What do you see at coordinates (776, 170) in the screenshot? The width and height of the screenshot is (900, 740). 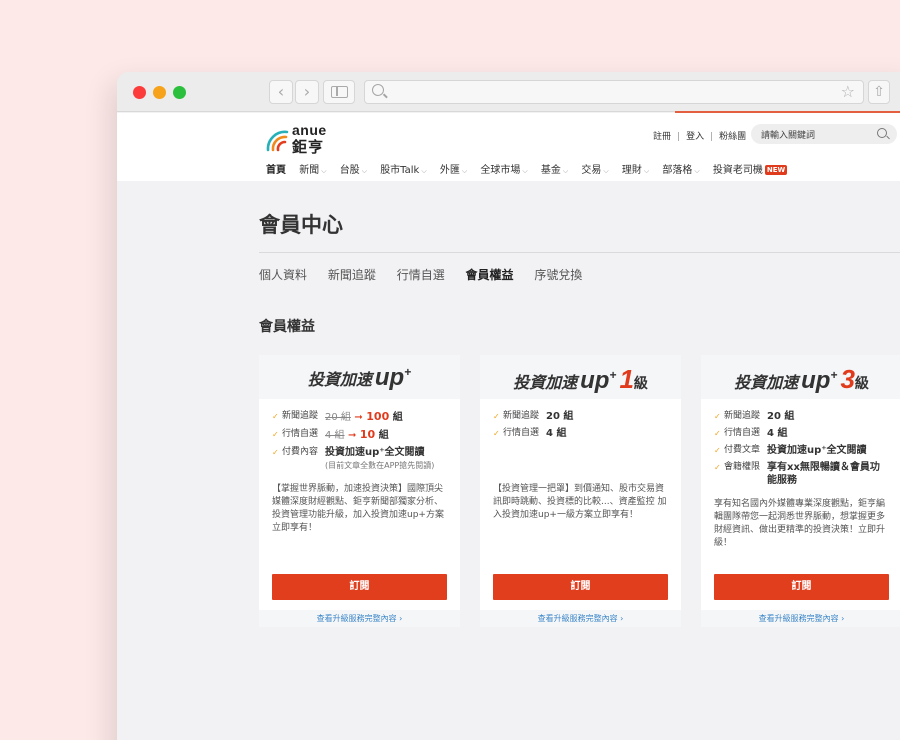 I see `new-badge: NEW` at bounding box center [776, 170].